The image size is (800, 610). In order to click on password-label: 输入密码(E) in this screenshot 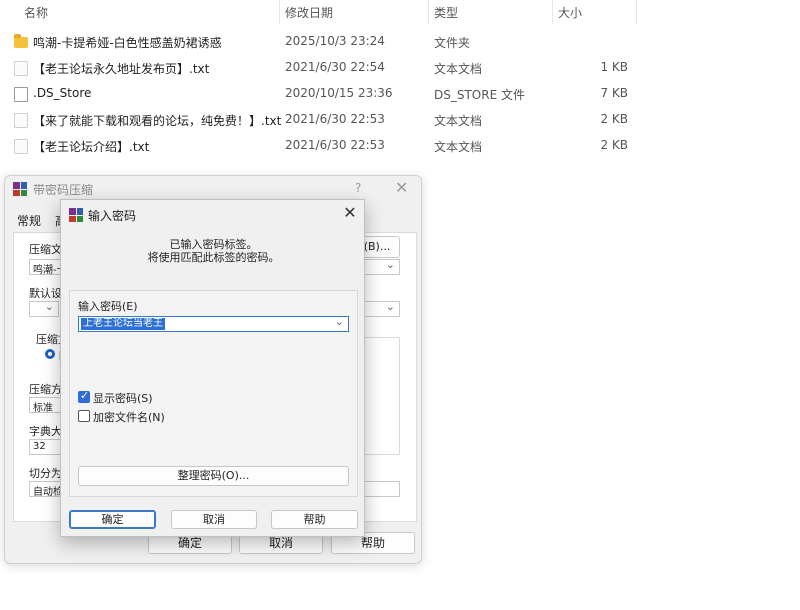, I will do `click(108, 306)`.